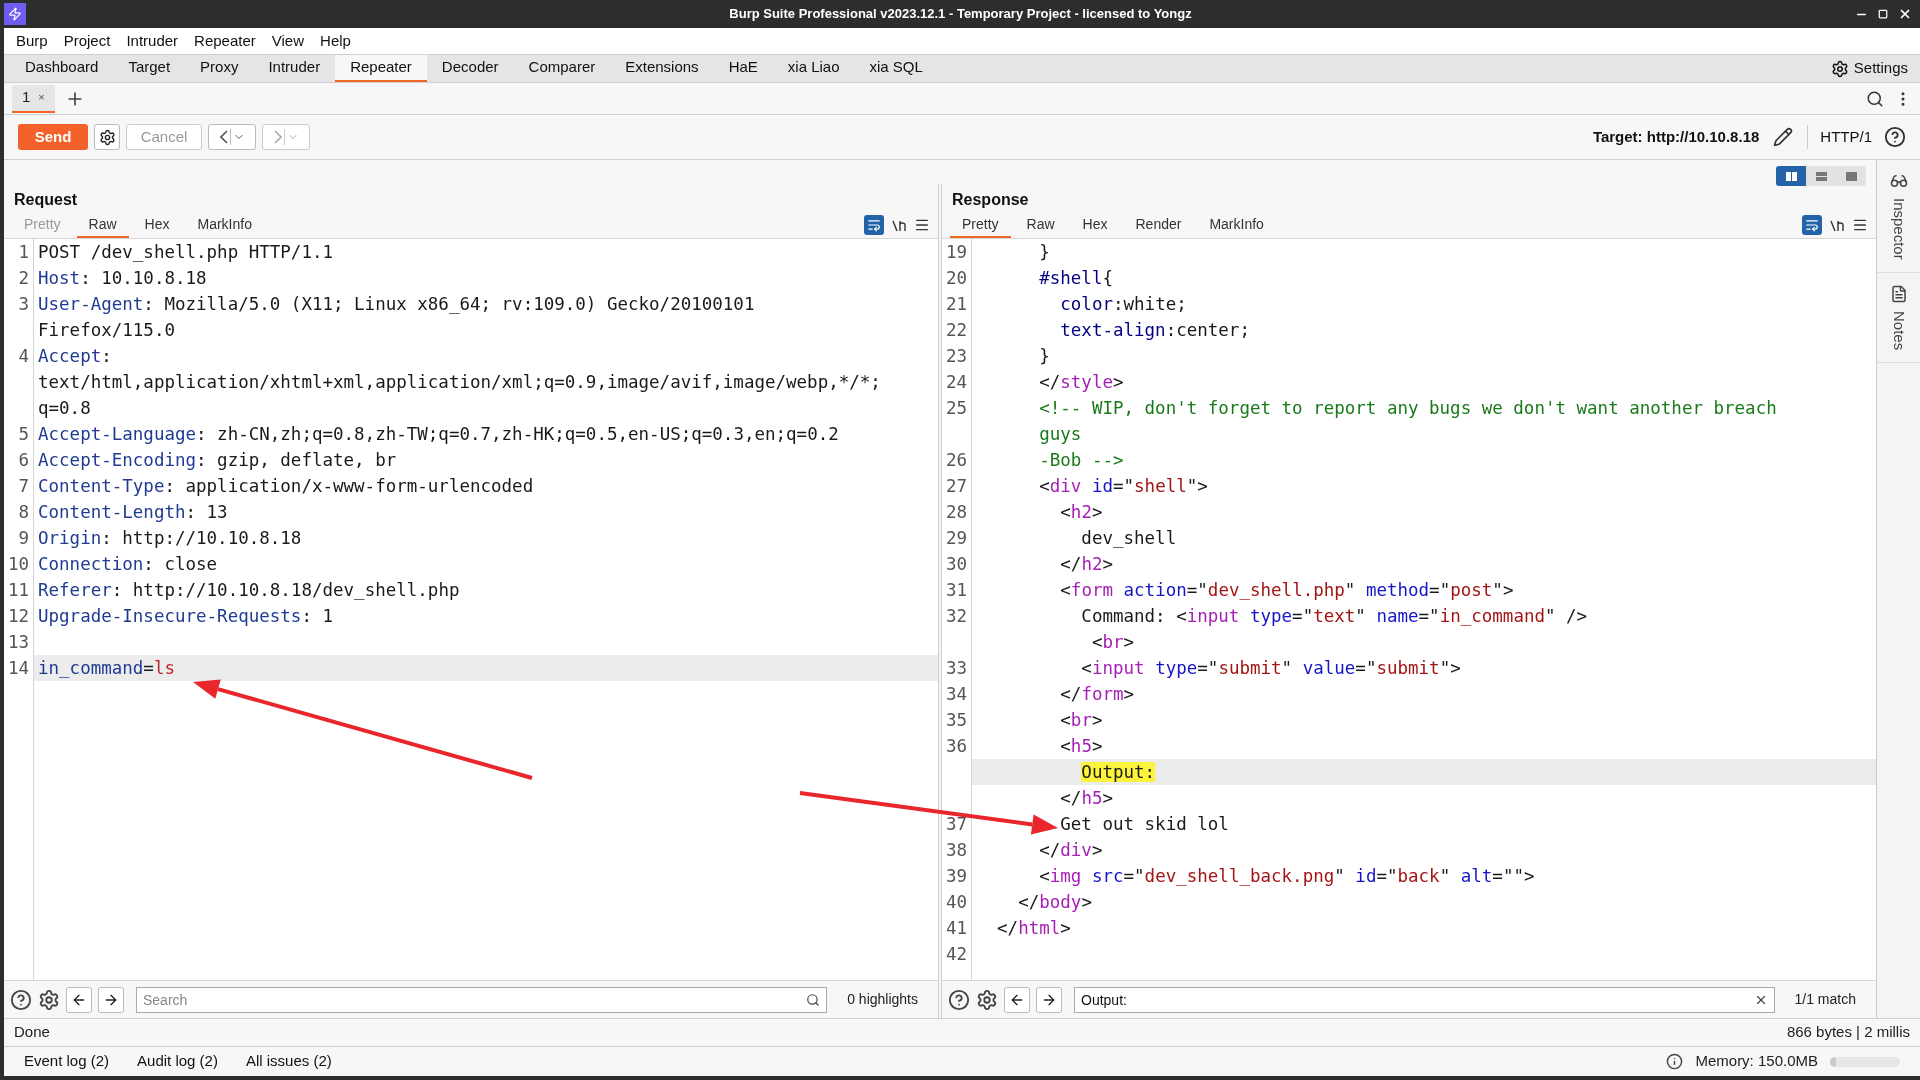  What do you see at coordinates (285, 486) in the screenshot?
I see `code-line: Content-Type: application/x-www-form-urlencoded` at bounding box center [285, 486].